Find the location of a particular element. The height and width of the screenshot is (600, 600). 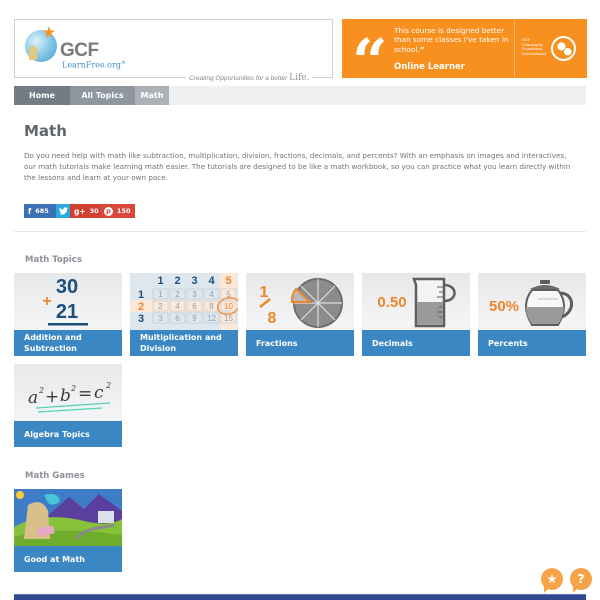

twitter-share-button is located at coordinates (63, 211).